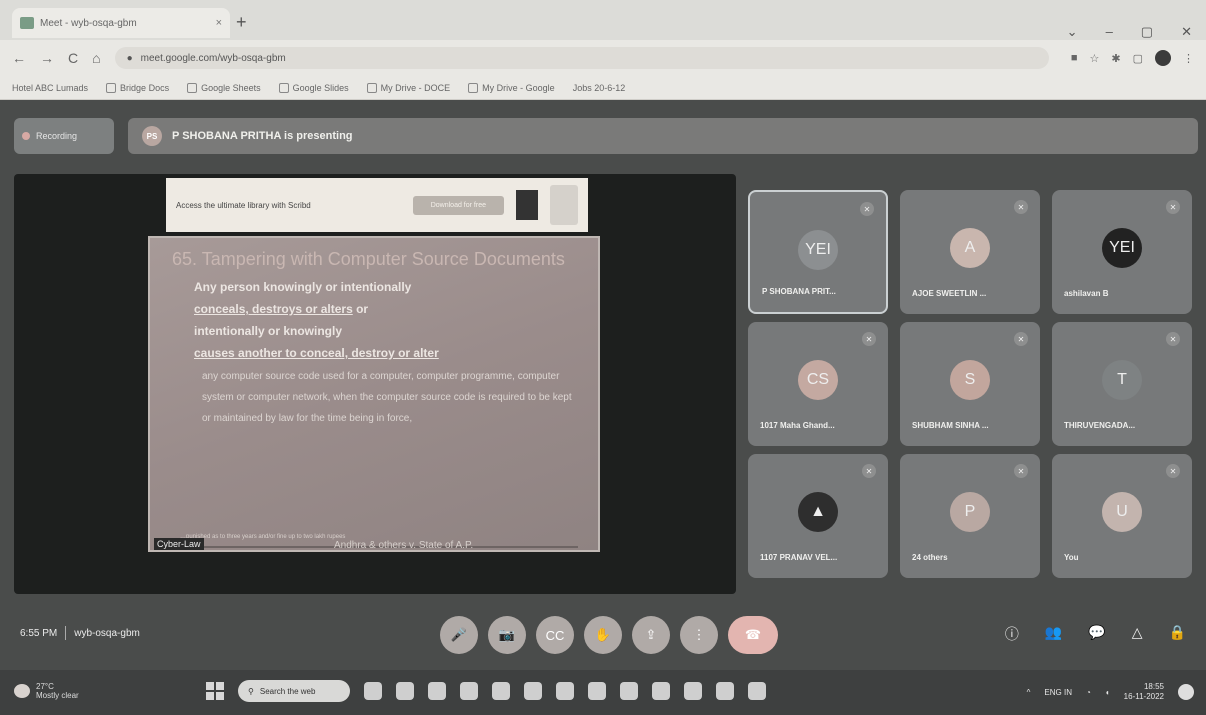 The height and width of the screenshot is (715, 1206). Describe the element at coordinates (1188, 58) in the screenshot. I see `menu-icon: ⋮` at that location.